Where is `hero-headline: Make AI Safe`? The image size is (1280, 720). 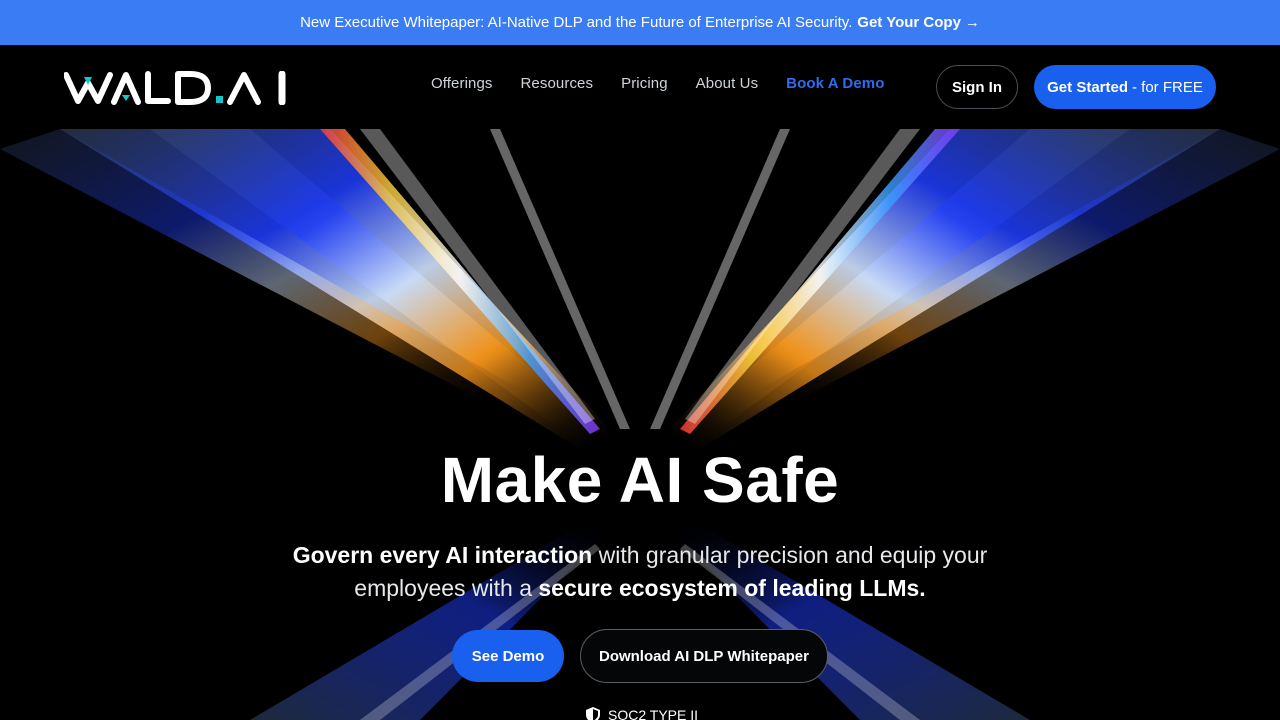
hero-headline: Make AI Safe is located at coordinates (640, 480).